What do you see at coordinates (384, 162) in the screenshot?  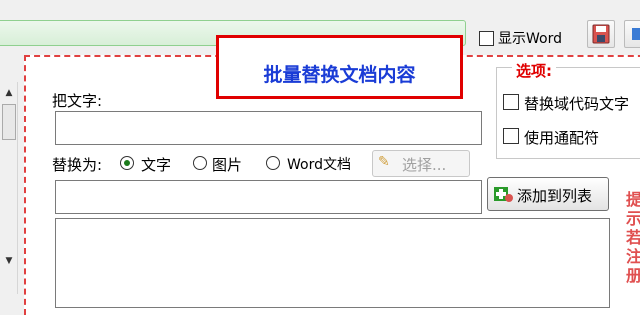 I see `pen-icon: ✎` at bounding box center [384, 162].